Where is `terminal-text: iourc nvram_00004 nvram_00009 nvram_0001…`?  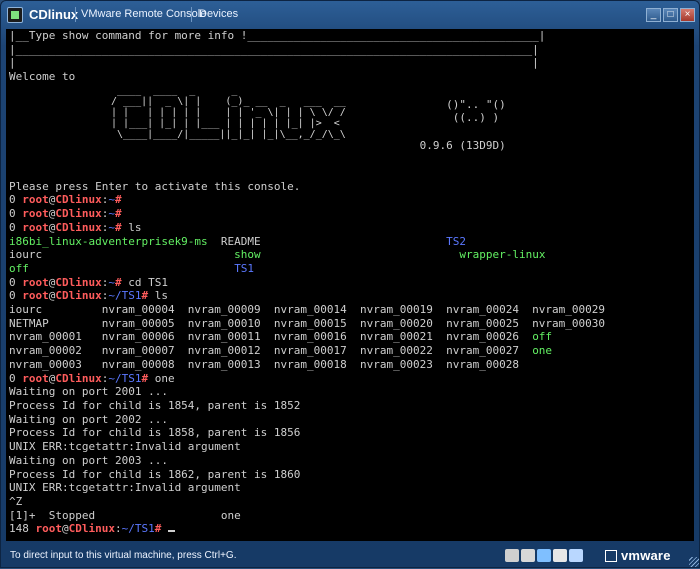 terminal-text: iourc nvram_00004 nvram_00009 nvram_0001… is located at coordinates (307, 310).